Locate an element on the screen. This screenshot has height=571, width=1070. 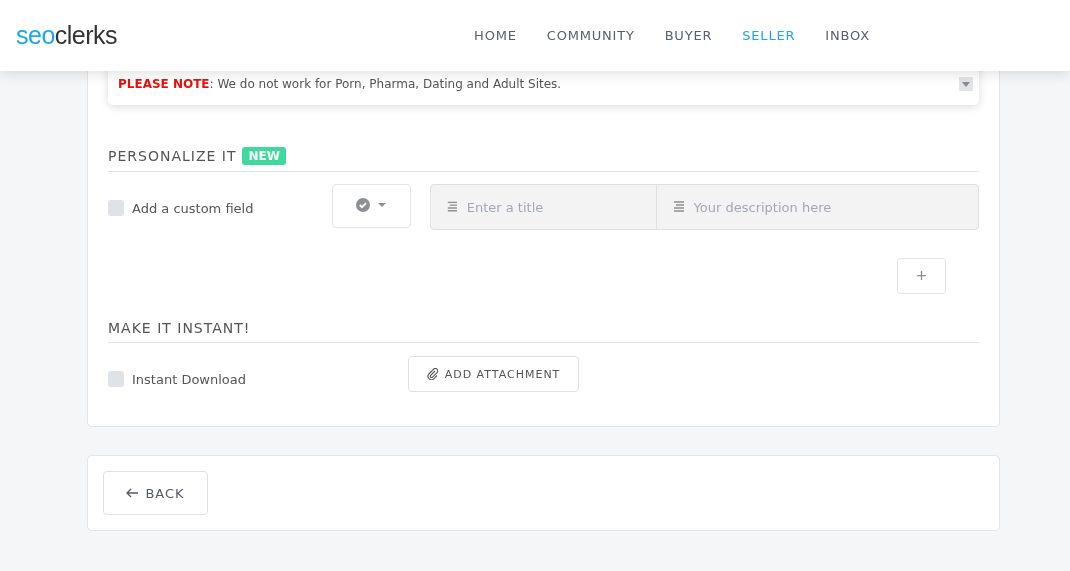
icon-dropdown is located at coordinates (371, 206).